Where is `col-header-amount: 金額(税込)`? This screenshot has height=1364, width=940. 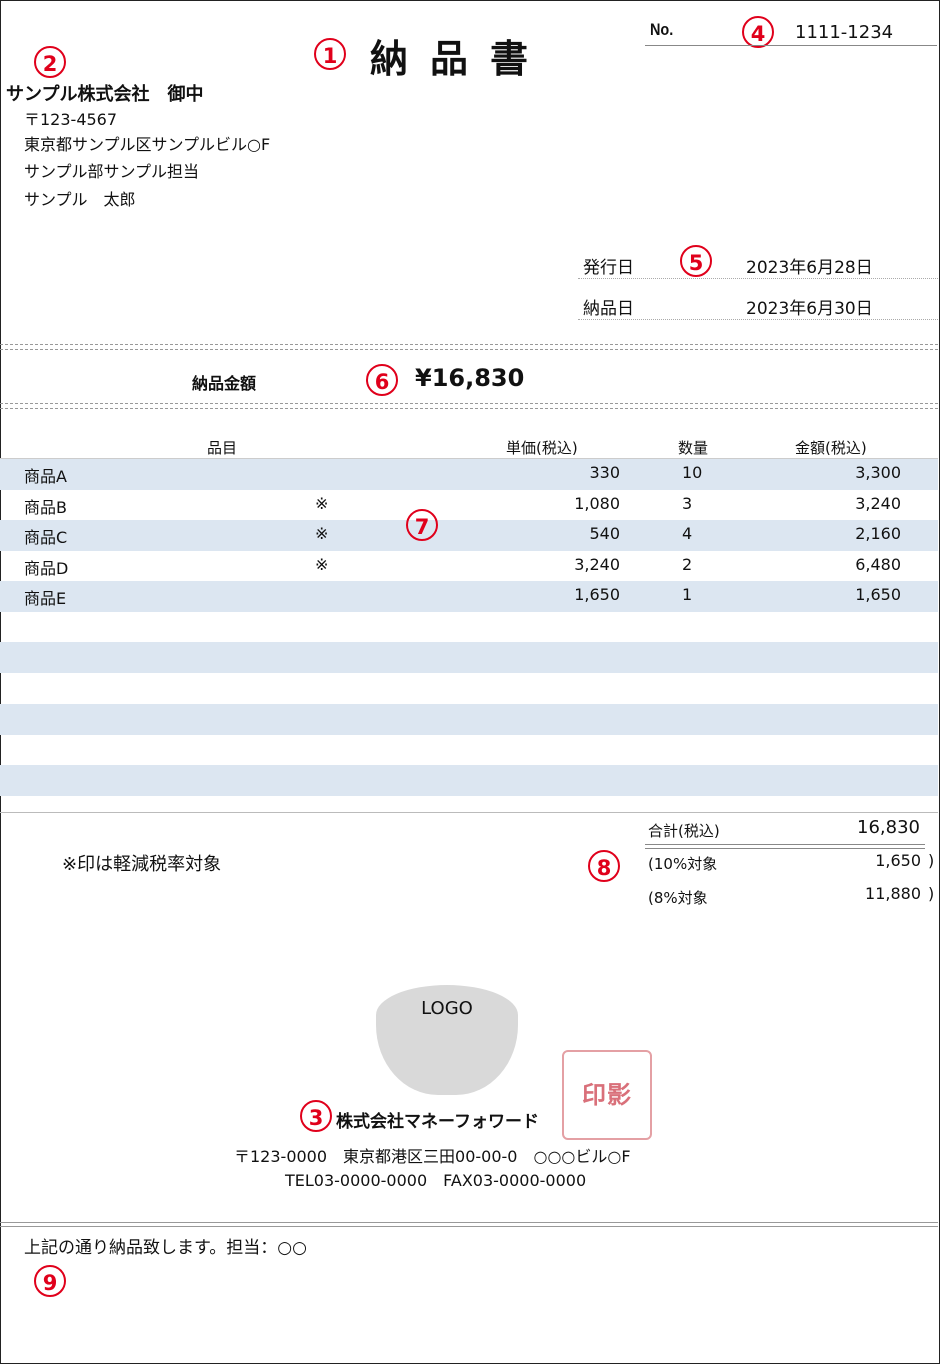
col-header-amount: 金額(税込) is located at coordinates (831, 448).